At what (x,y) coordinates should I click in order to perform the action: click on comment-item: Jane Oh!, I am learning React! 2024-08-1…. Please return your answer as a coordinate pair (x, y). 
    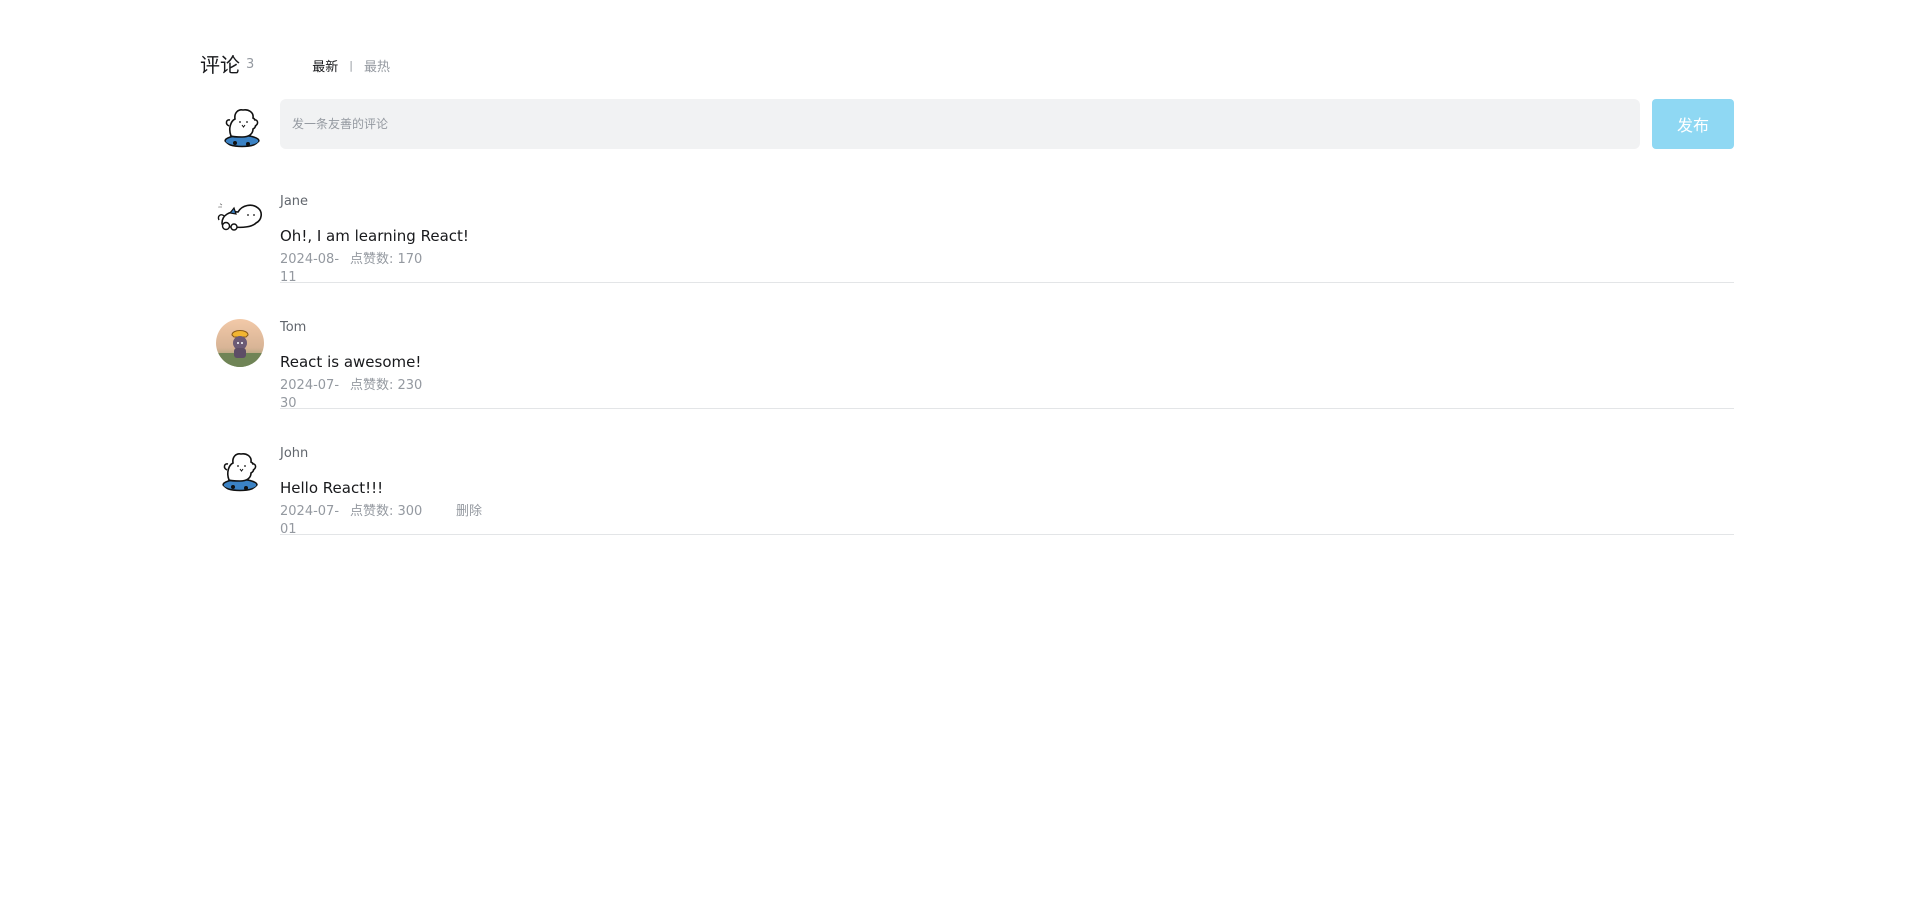
    Looking at the image, I should click on (960, 256).